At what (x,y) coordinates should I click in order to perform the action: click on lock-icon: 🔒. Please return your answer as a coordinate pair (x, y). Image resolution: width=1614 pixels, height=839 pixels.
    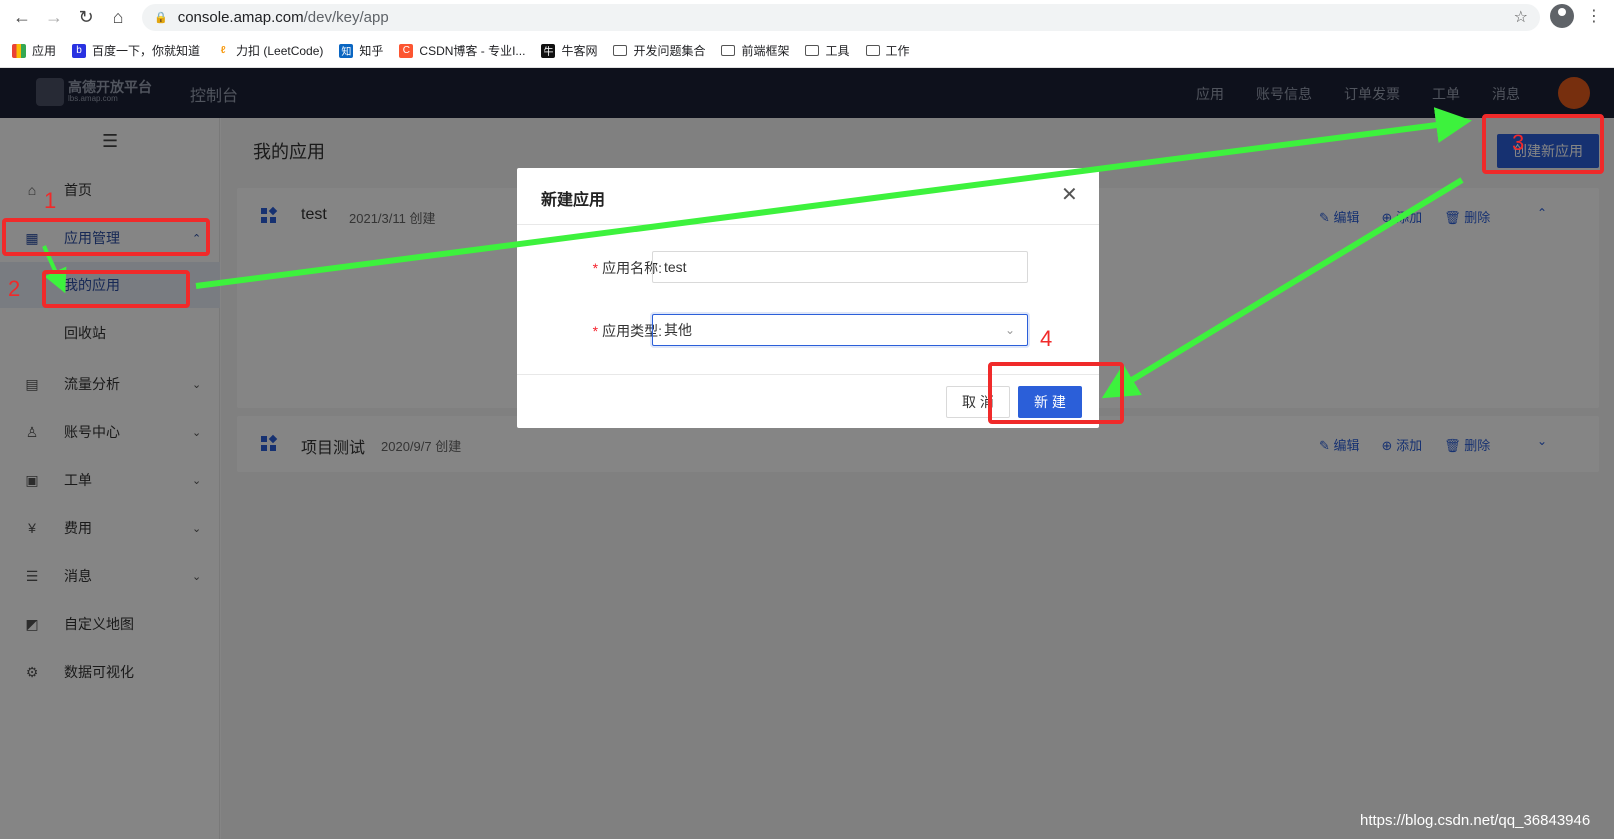
    Looking at the image, I should click on (161, 18).